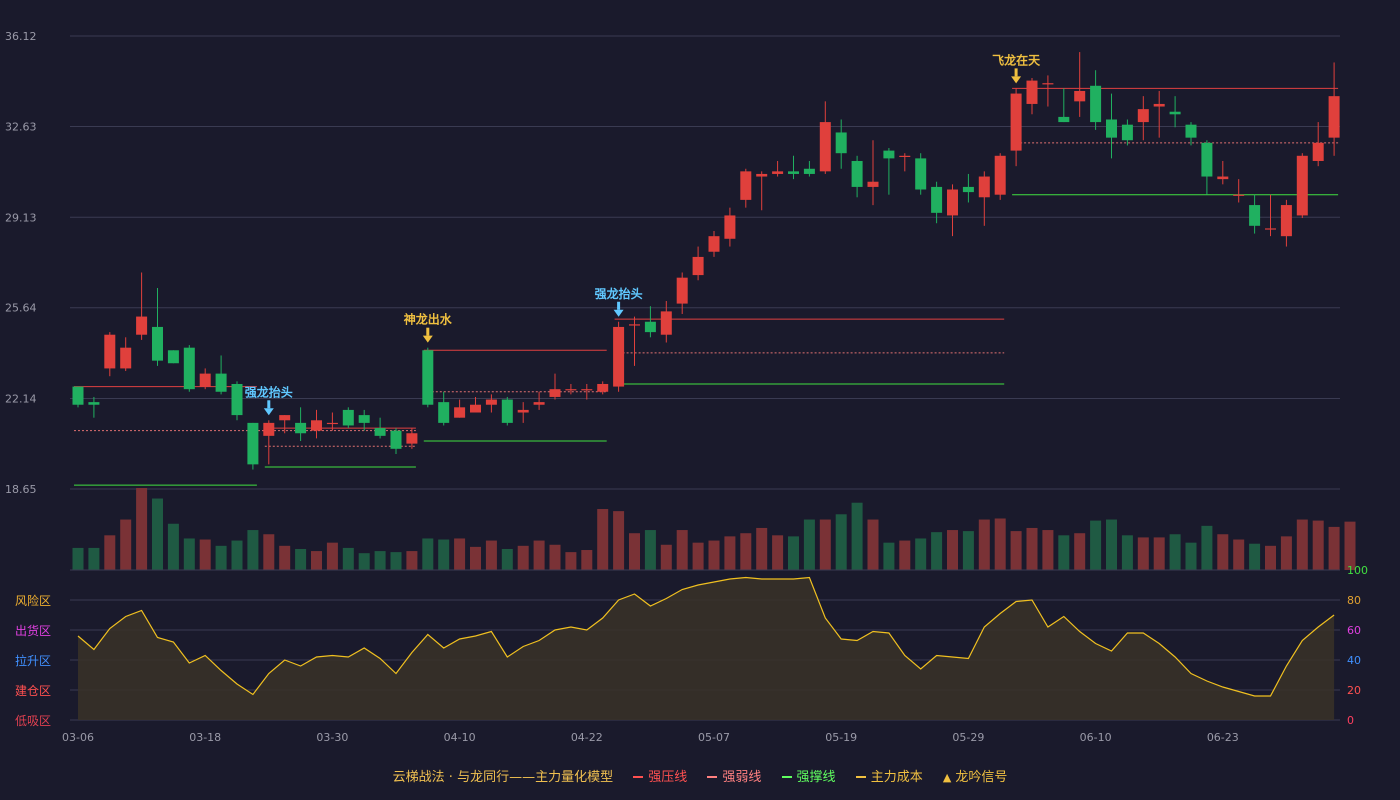  I want to click on y-tick-label: 25.64, so click(21, 308).